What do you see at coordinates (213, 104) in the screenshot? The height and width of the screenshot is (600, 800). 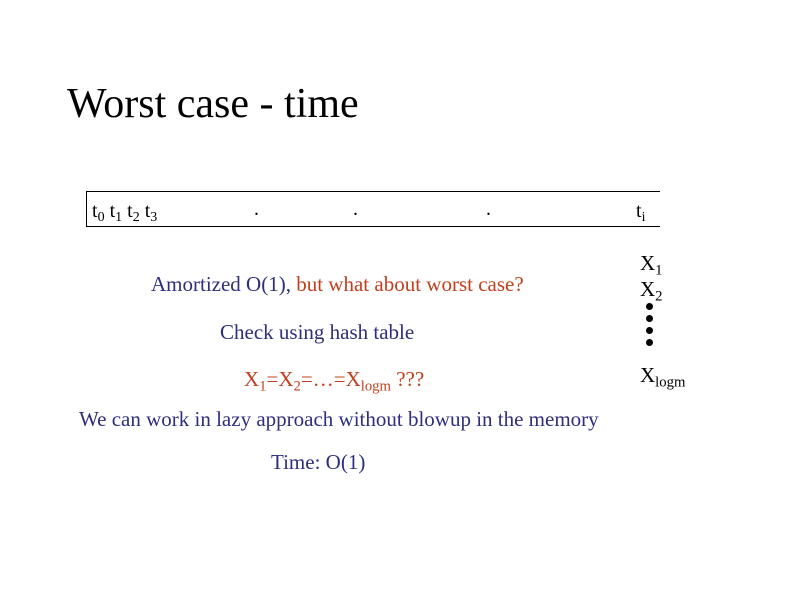 I see `slide-title: Worst case - time` at bounding box center [213, 104].